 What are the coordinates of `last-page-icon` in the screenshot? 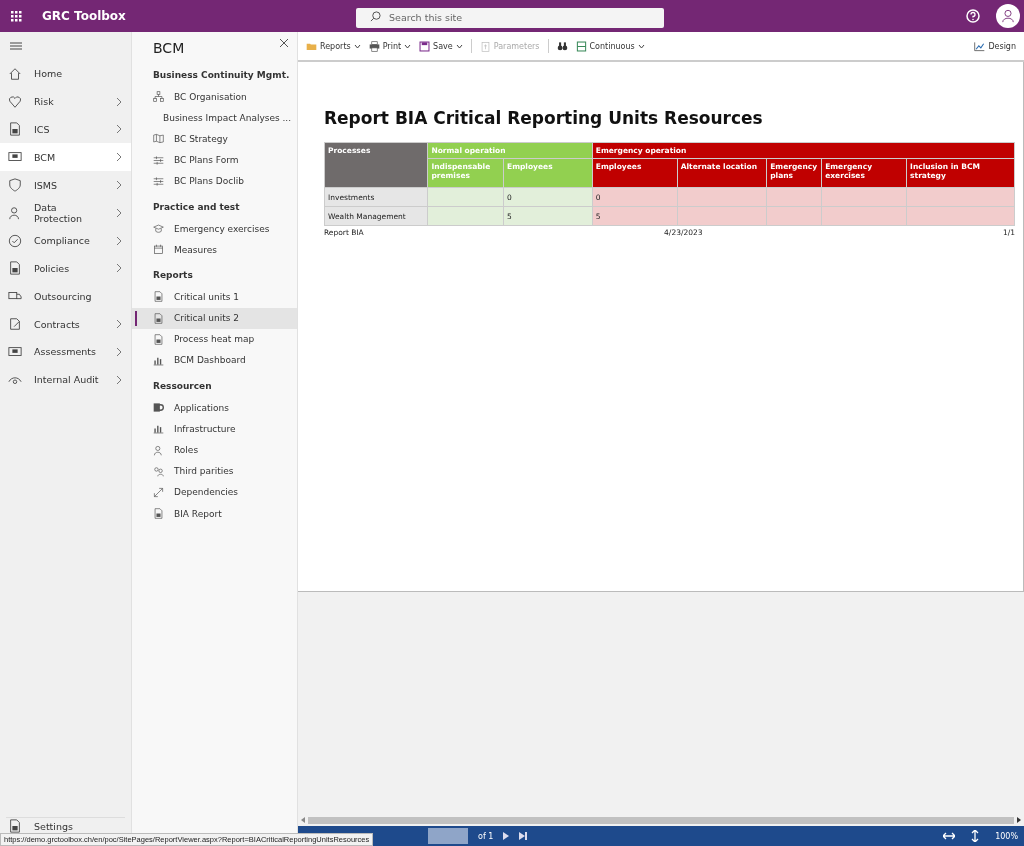 It's located at (523, 836).